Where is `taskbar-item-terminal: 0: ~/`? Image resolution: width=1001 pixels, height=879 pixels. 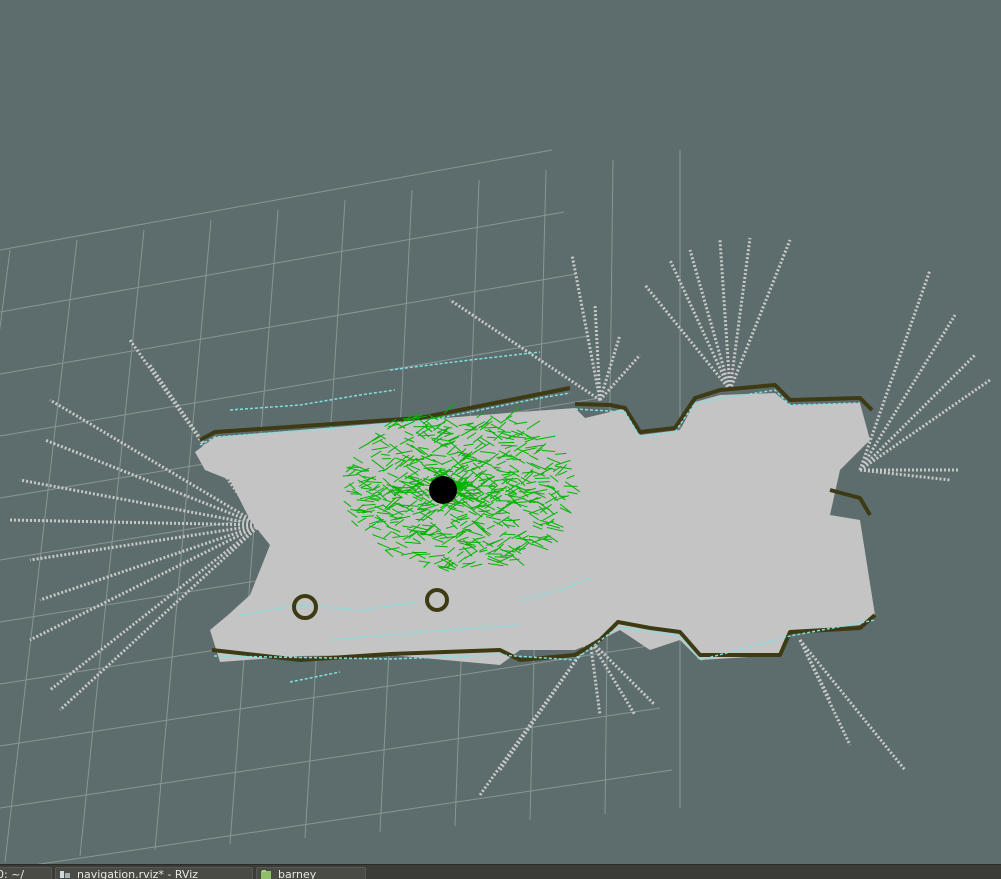
taskbar-item-terminal: 0: ~/ is located at coordinates (26, 873).